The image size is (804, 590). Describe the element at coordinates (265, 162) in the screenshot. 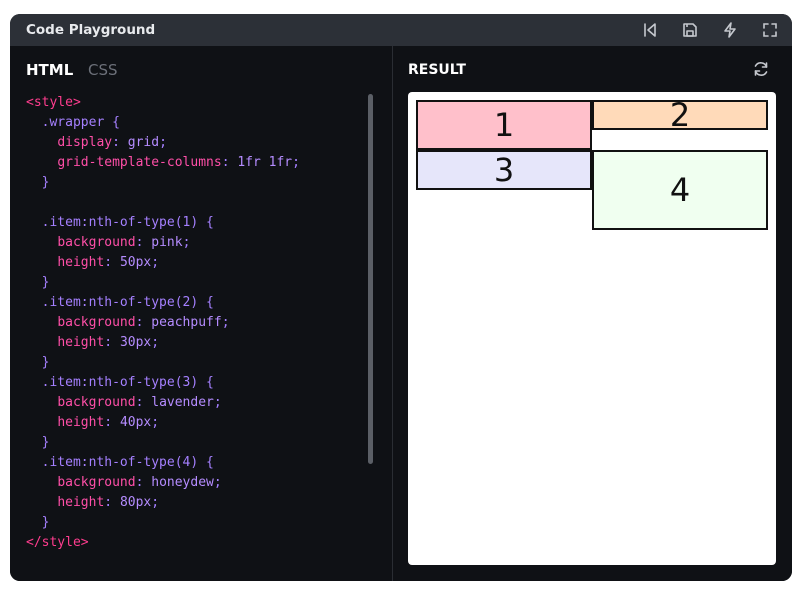

I see `css-value: 1fr 1fr` at that location.